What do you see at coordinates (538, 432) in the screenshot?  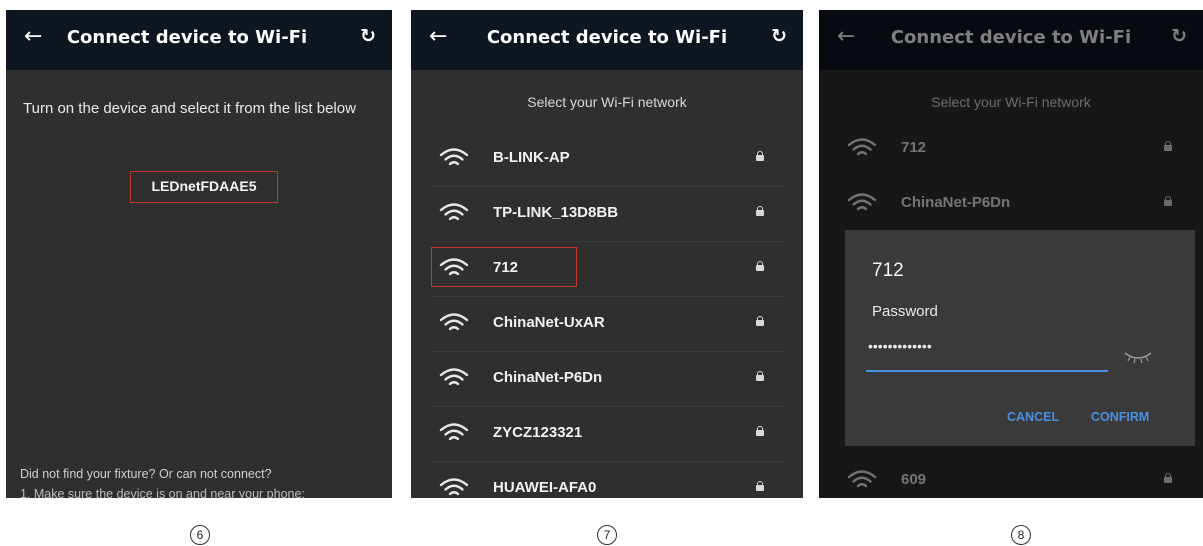 I see `network-name: ZYCZ123321` at bounding box center [538, 432].